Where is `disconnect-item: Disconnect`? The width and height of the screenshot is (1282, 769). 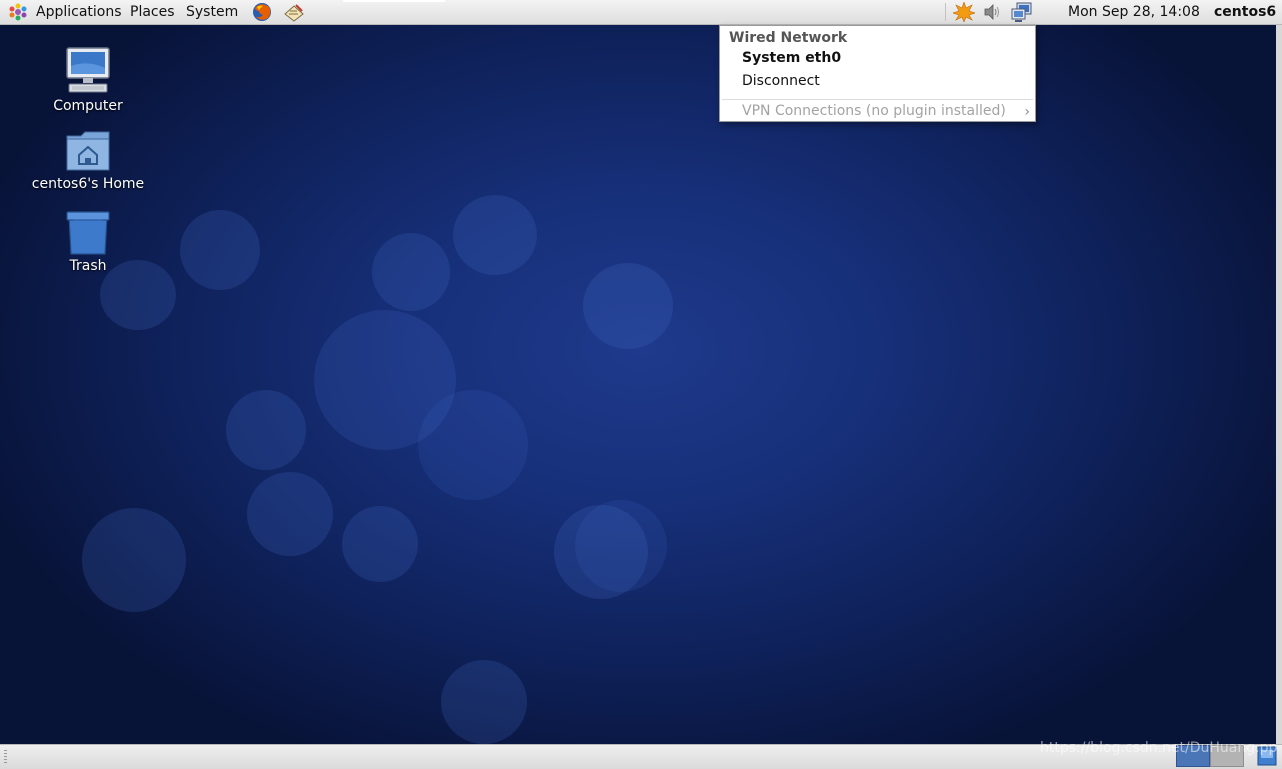
disconnect-item: Disconnect is located at coordinates (781, 81).